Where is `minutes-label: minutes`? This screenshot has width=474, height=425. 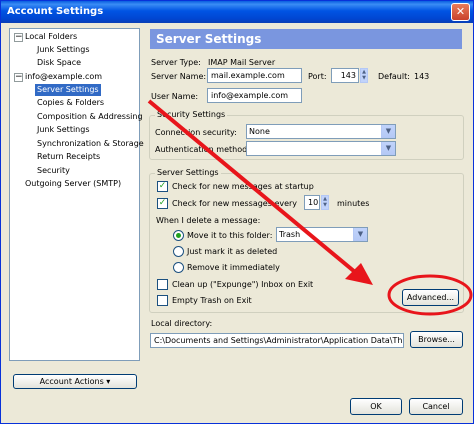
minutes-label: minutes is located at coordinates (353, 203).